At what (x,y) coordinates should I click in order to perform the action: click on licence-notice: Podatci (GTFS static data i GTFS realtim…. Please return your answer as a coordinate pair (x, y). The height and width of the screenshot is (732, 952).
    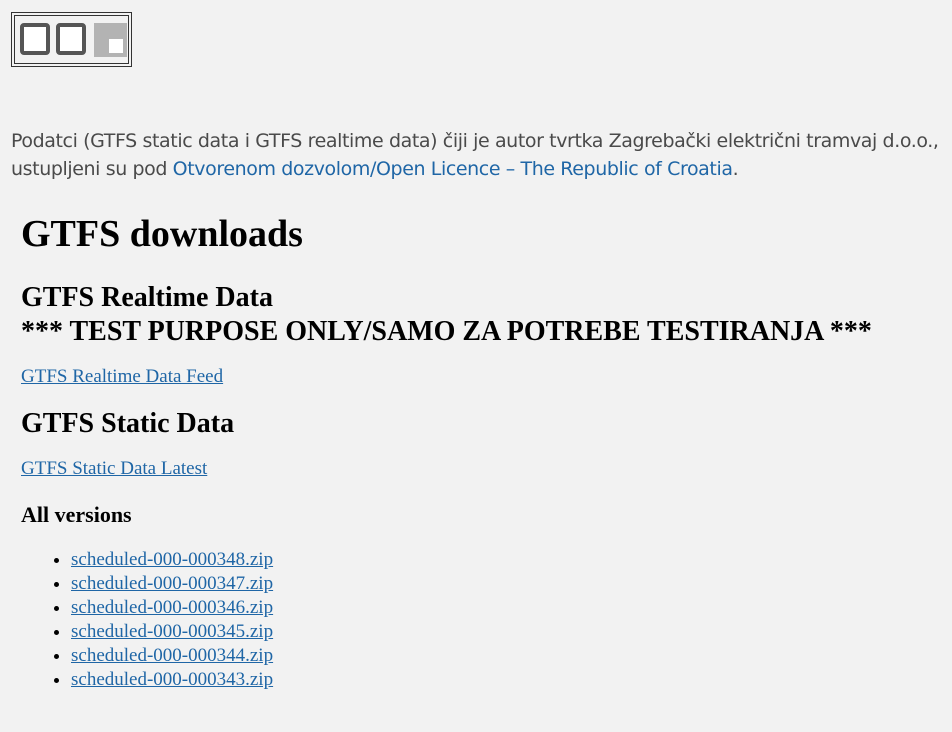
    Looking at the image, I should click on (478, 155).